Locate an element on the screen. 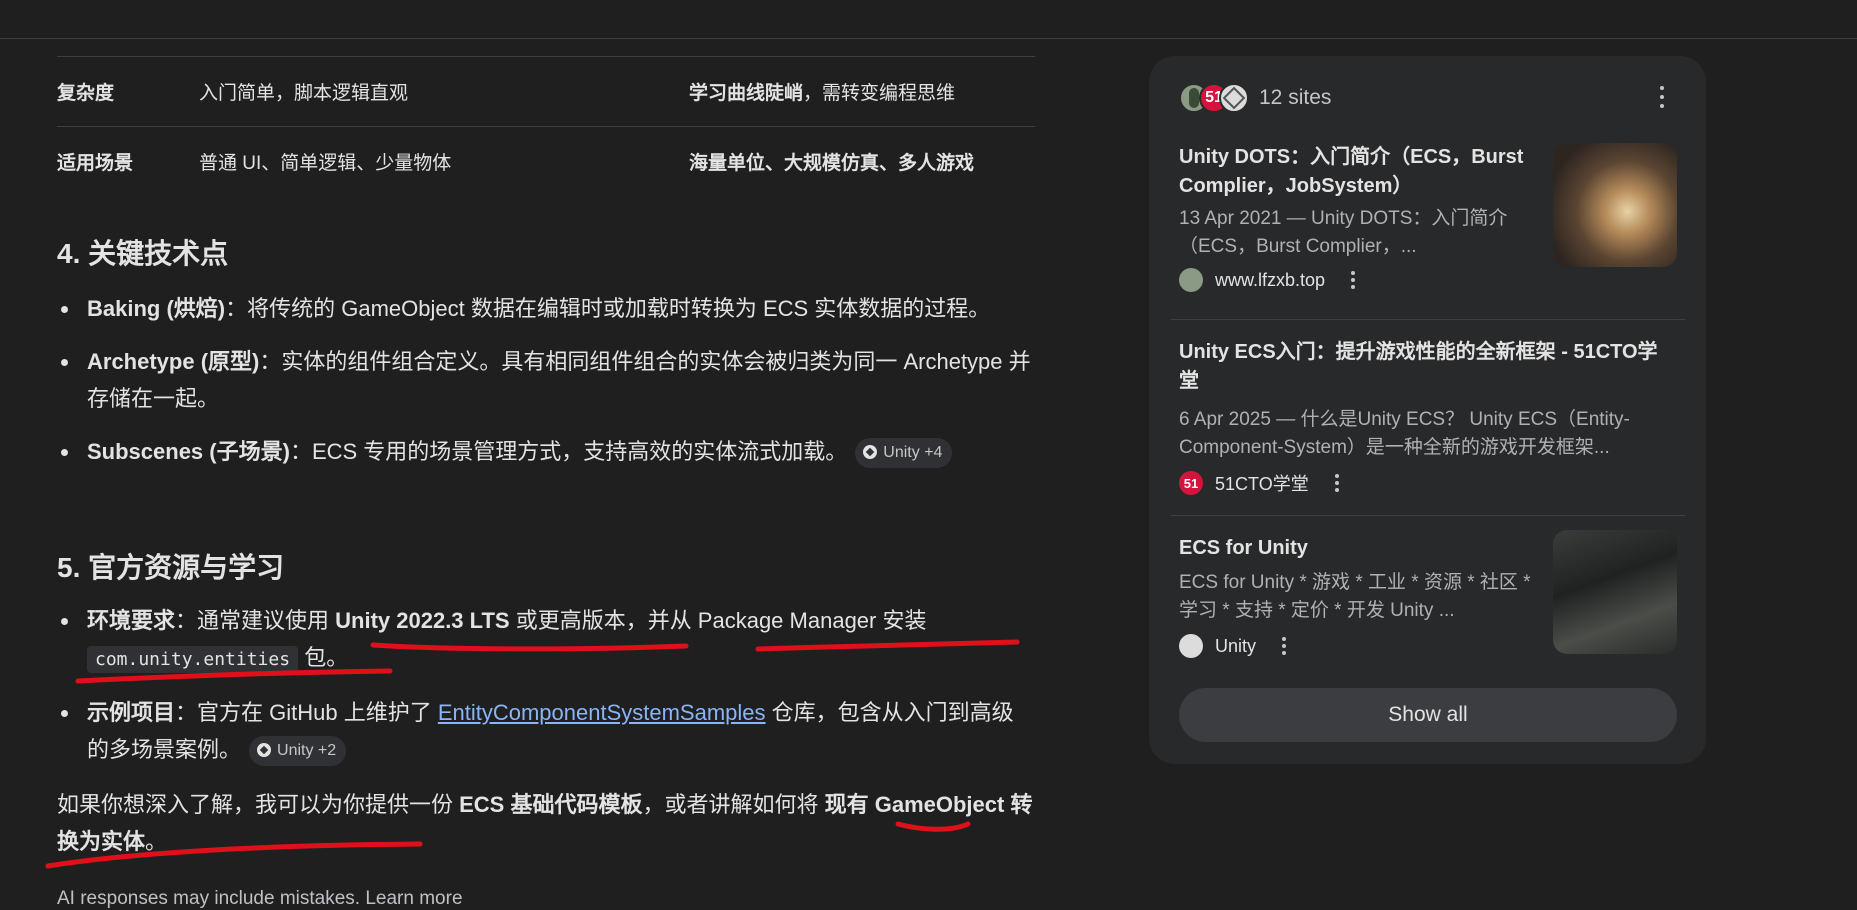  row-header: 适用场景 is located at coordinates (95, 163).